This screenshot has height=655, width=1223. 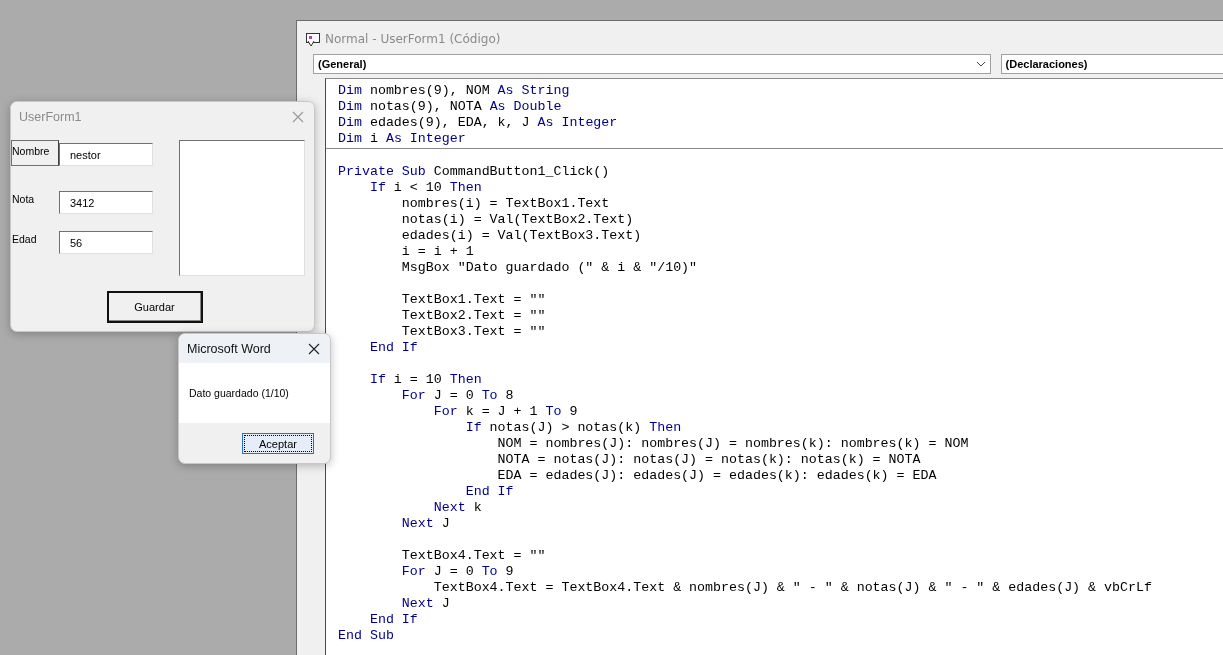 I want to click on code-line: Dim nombres(9), NOM As String, so click(x=454, y=91).